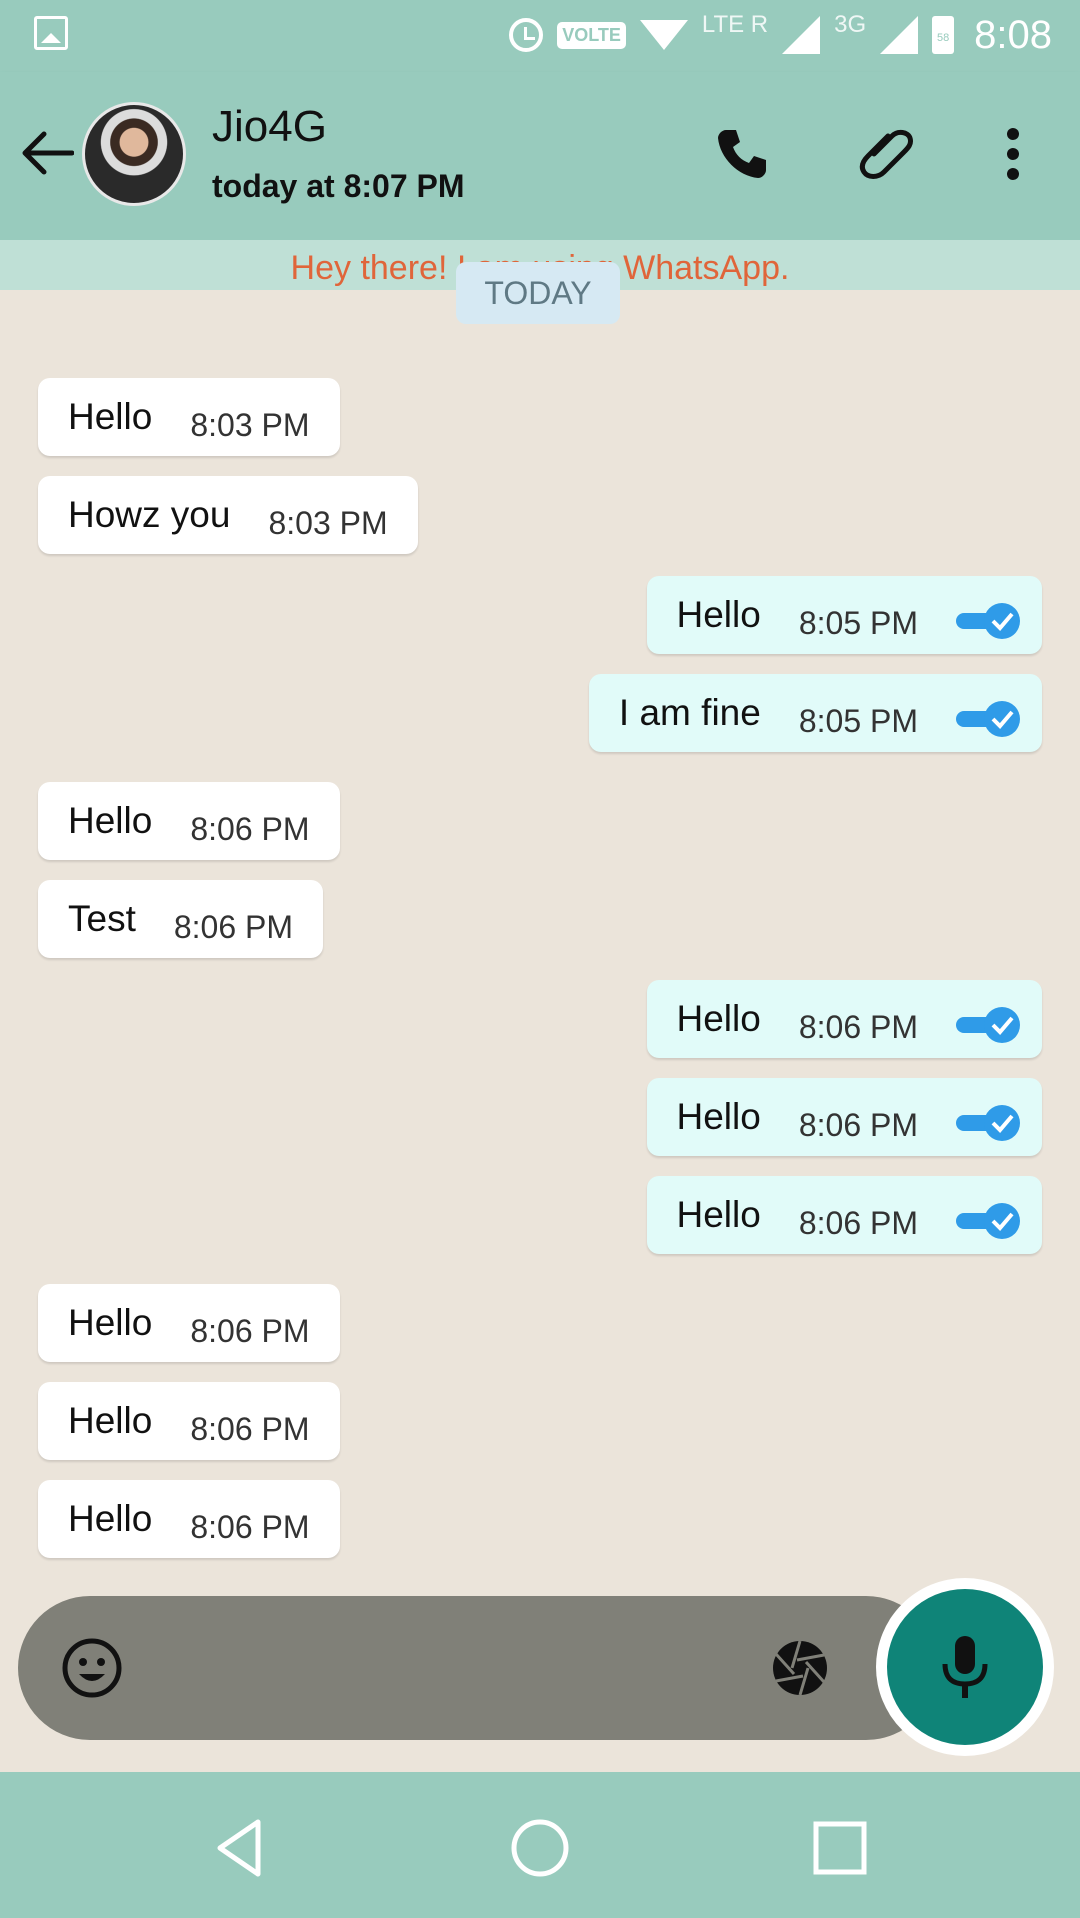 The image size is (1080, 1918). Describe the element at coordinates (102, 918) in the screenshot. I see `message-text: Test` at that location.